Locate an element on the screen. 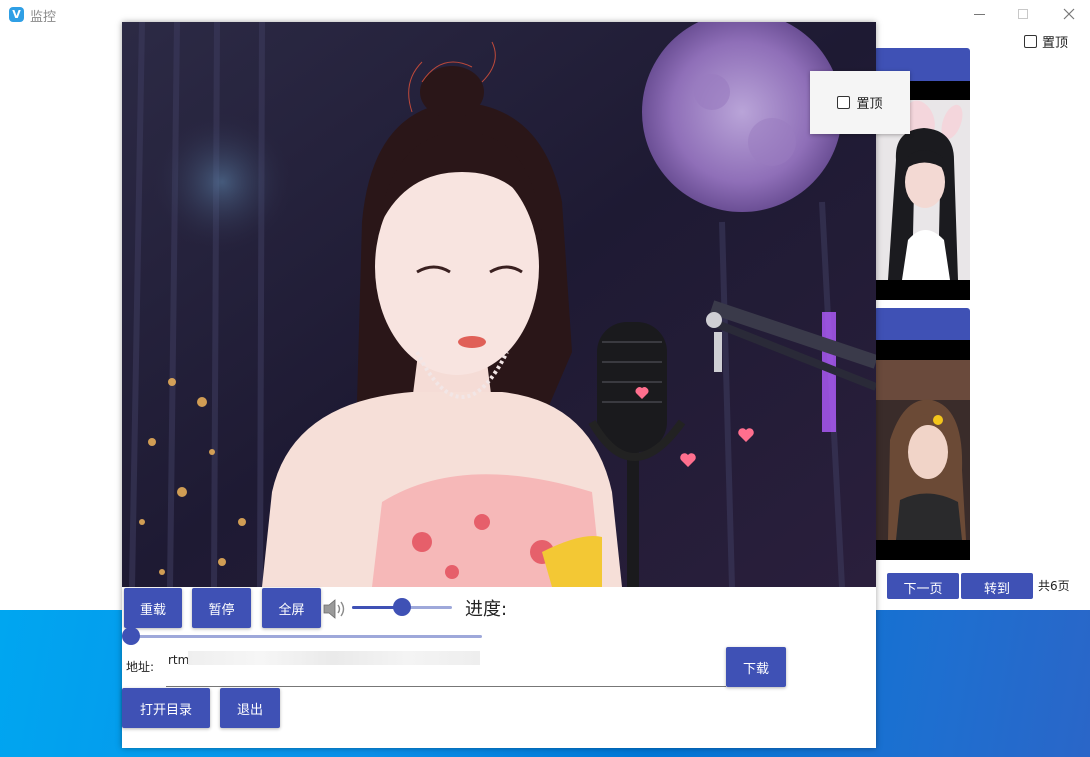 The width and height of the screenshot is (1090, 757). minimize-icon is located at coordinates (979, 14).